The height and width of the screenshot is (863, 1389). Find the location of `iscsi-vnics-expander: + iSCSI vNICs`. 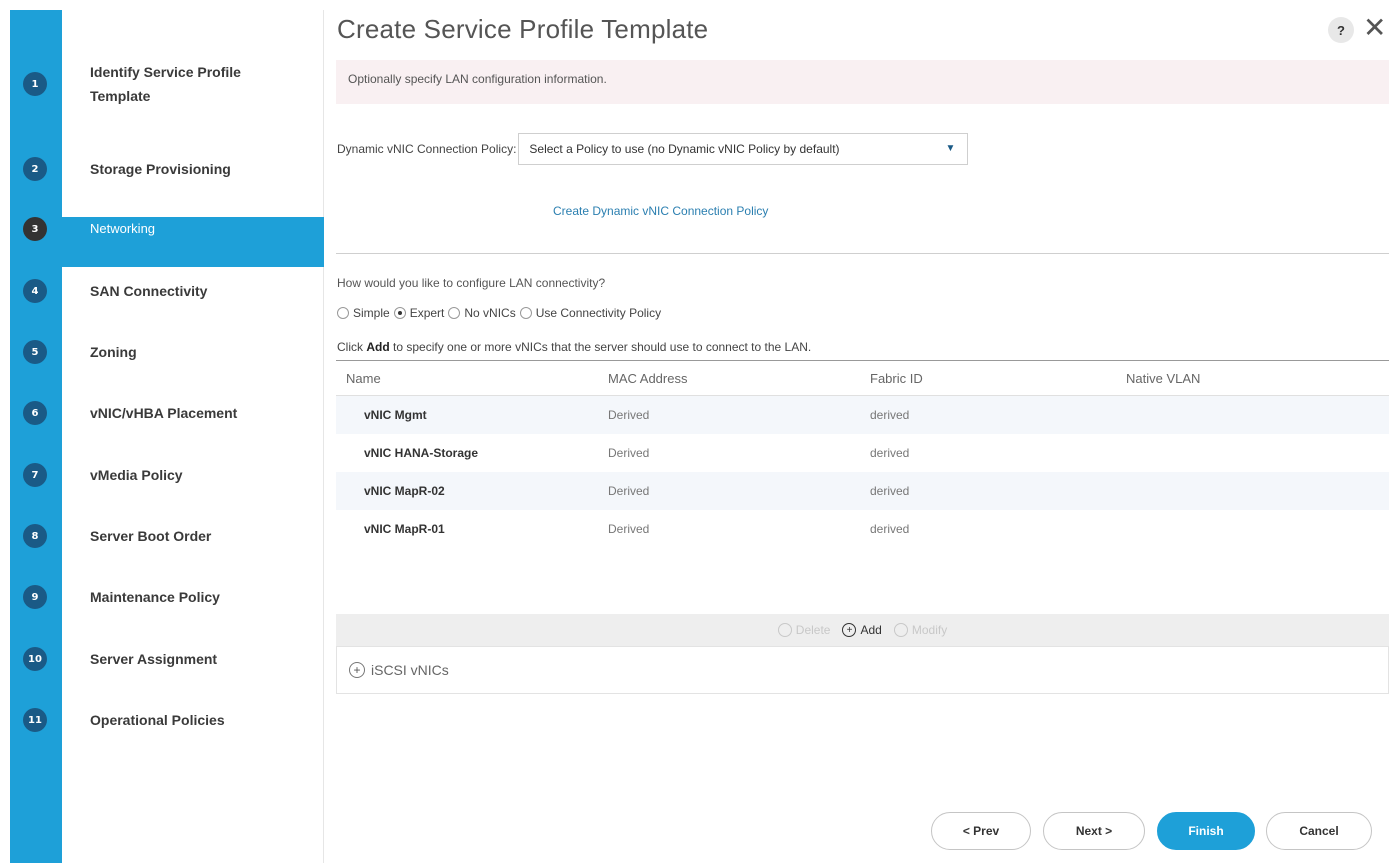

iscsi-vnics-expander: + iSCSI vNICs is located at coordinates (862, 670).